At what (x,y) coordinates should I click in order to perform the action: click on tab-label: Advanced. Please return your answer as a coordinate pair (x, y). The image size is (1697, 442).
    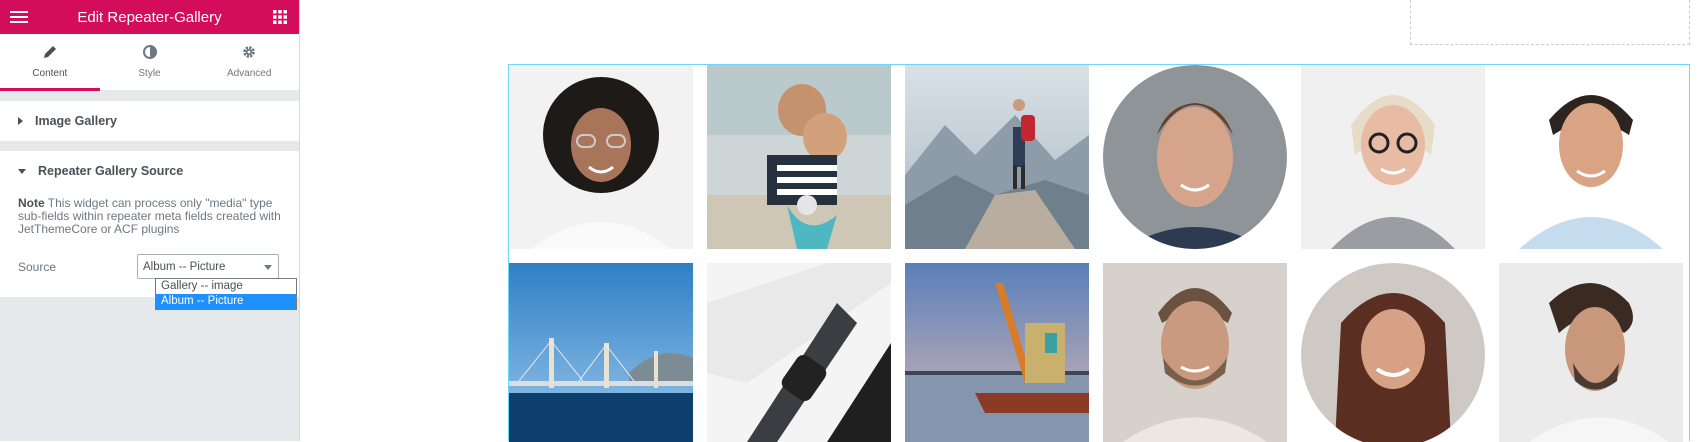
    Looking at the image, I should click on (249, 73).